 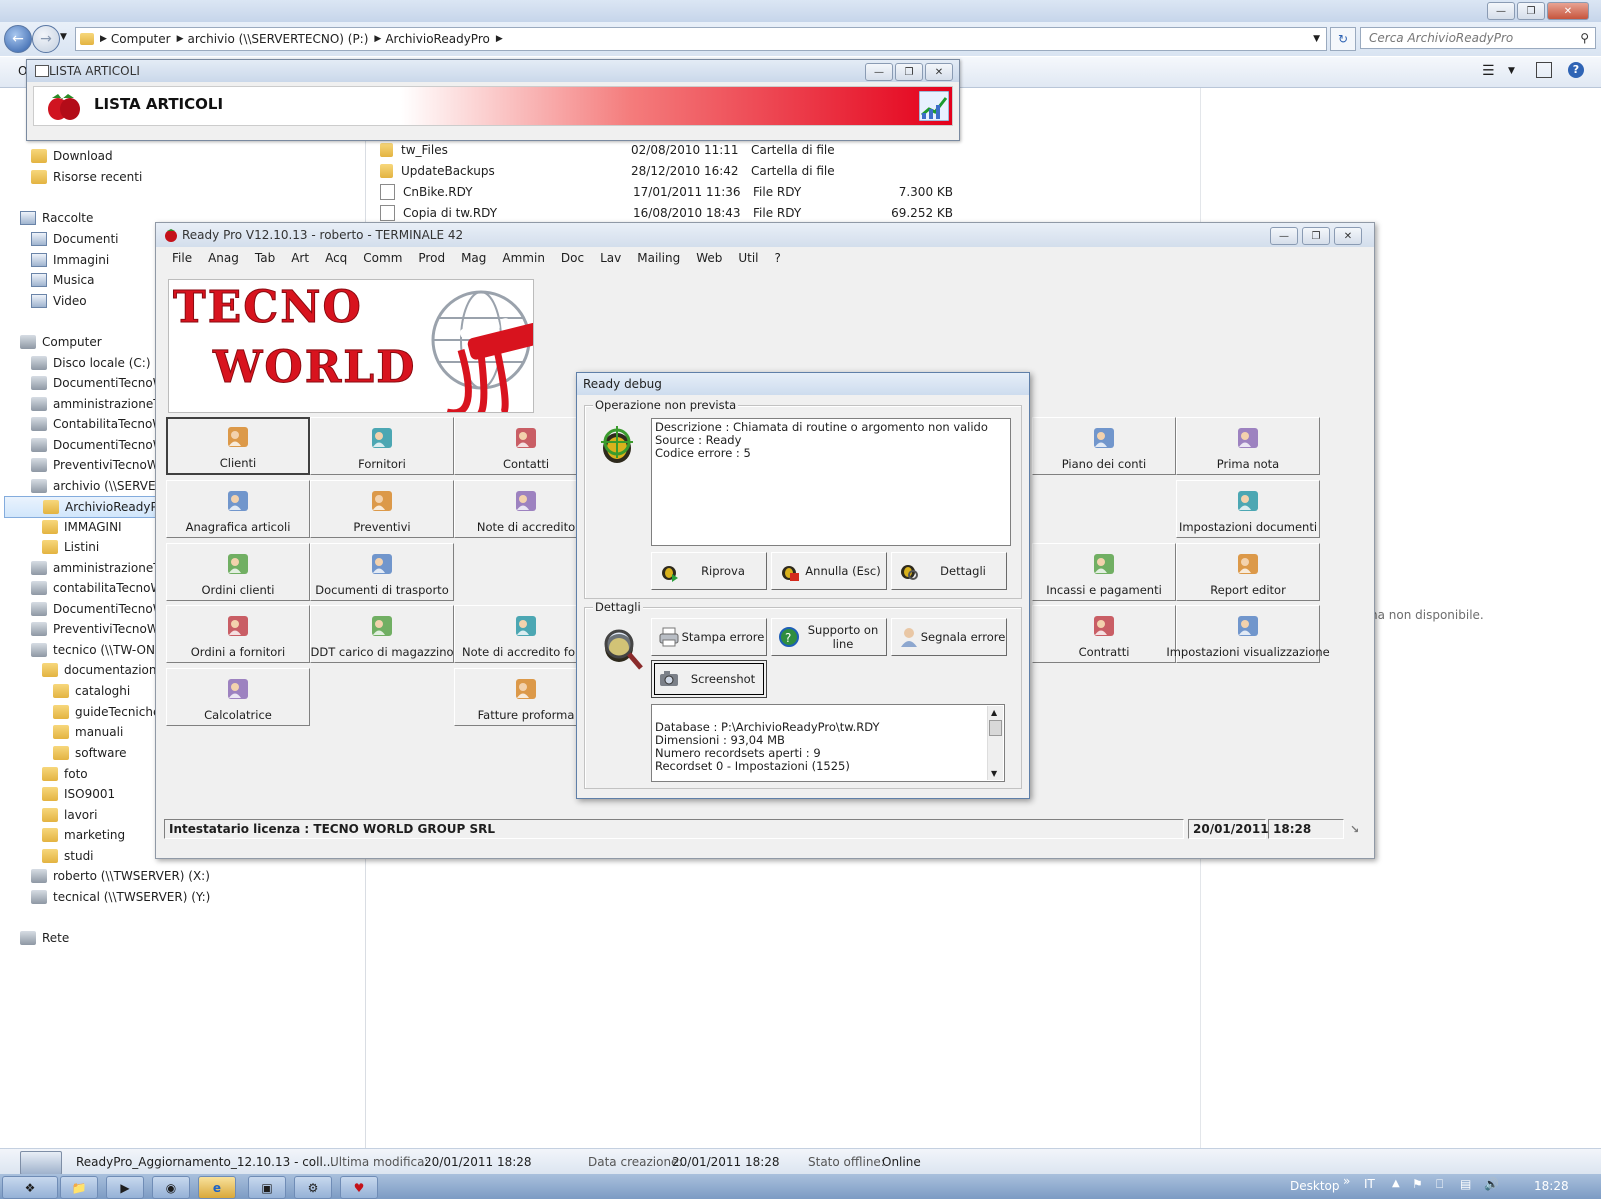 I want to click on language-indicator: IT, so click(x=1369, y=1184).